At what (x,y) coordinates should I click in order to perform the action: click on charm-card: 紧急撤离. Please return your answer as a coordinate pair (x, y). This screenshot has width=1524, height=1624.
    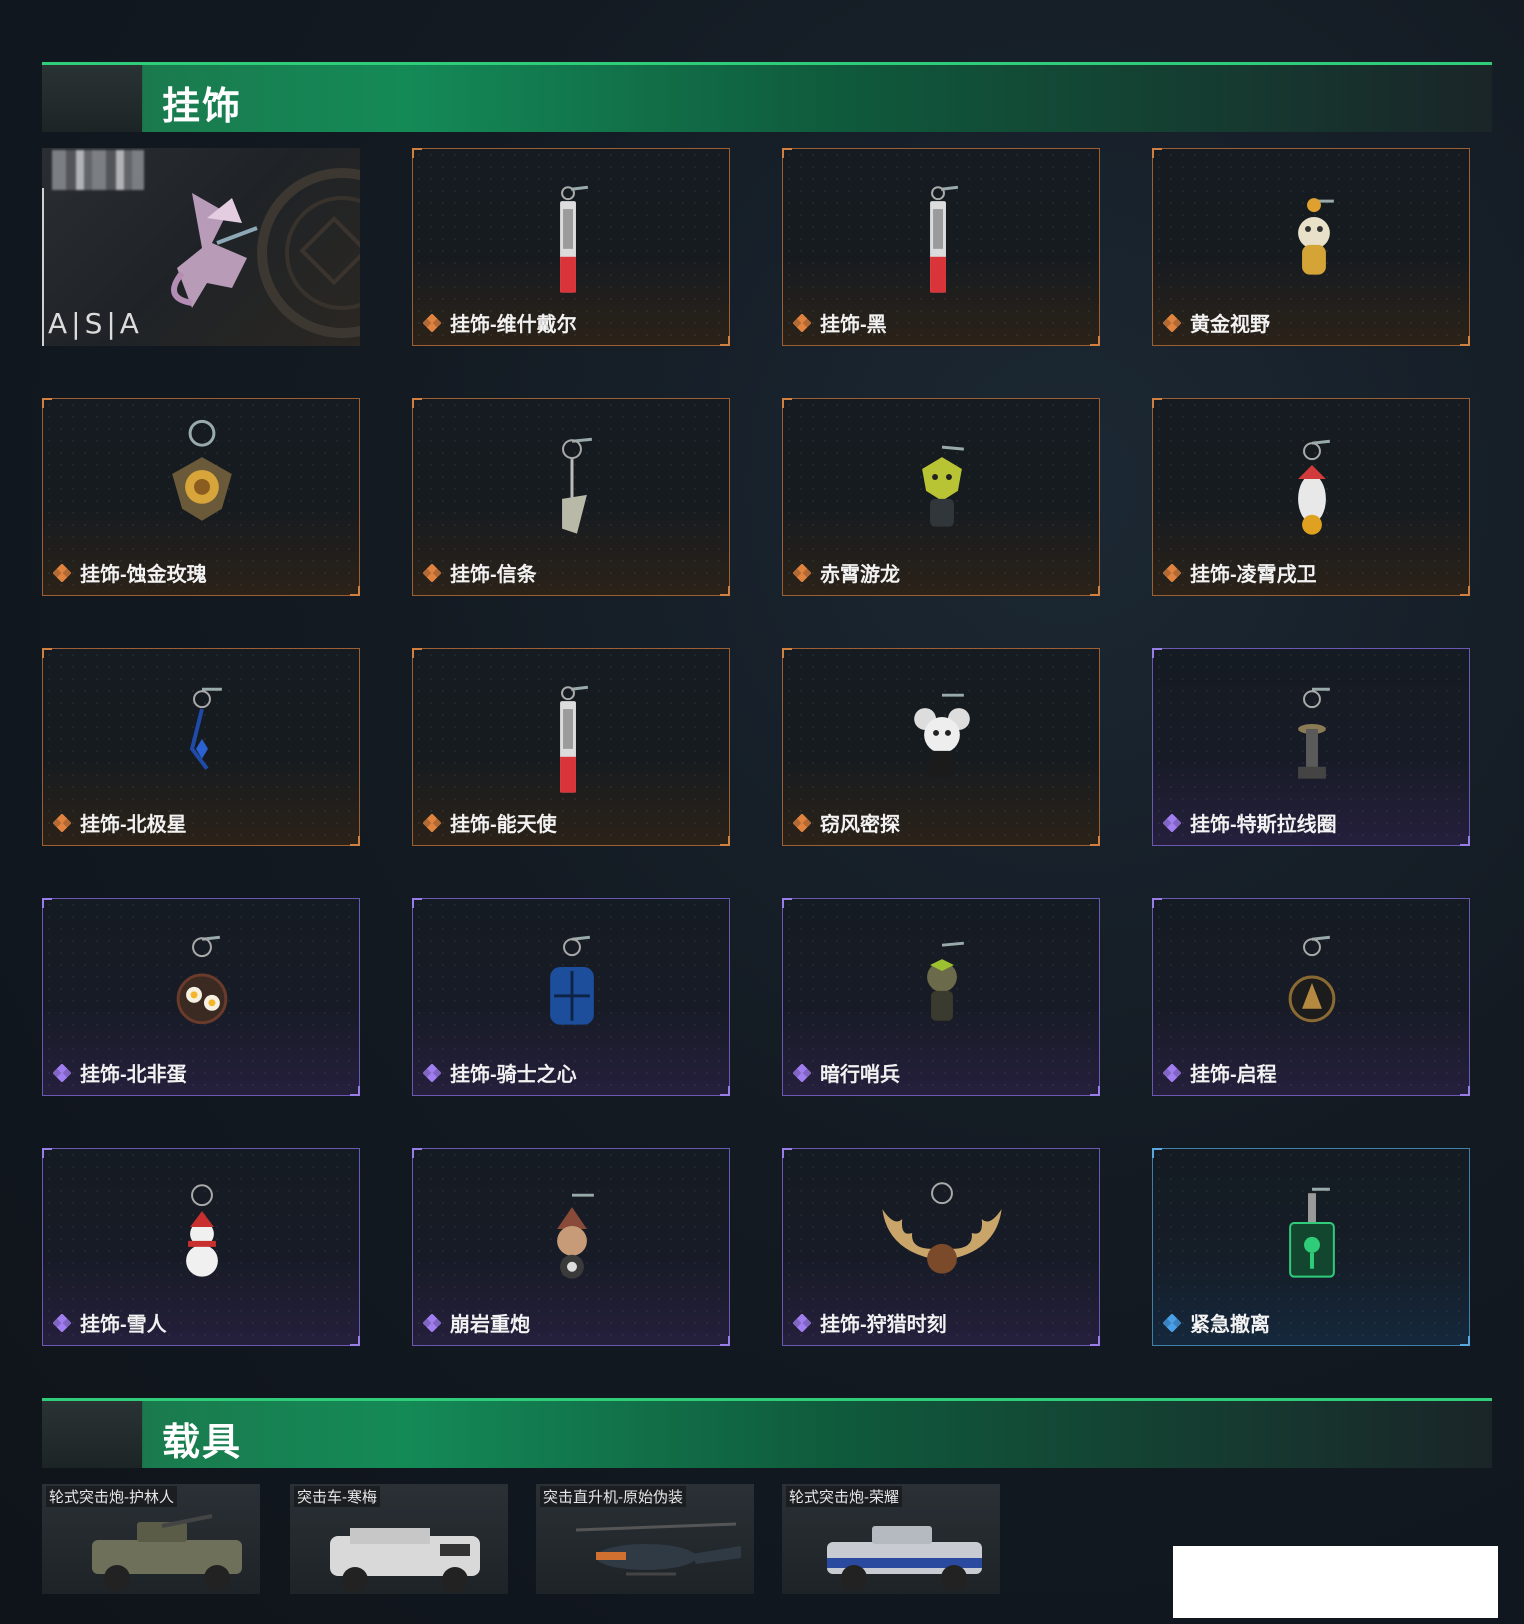
    Looking at the image, I should click on (1311, 1247).